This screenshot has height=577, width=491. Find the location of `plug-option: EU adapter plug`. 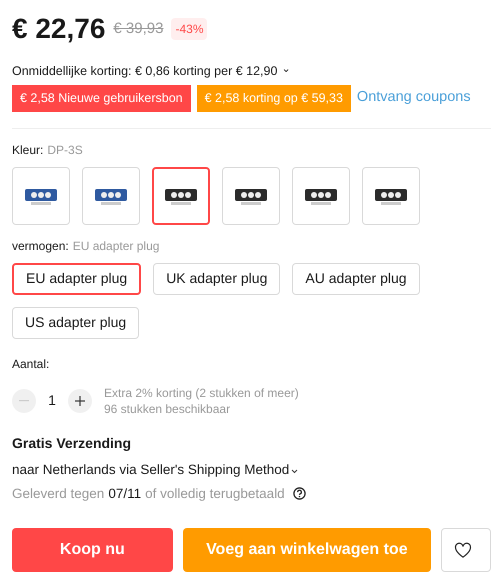

plug-option: EU adapter plug is located at coordinates (77, 278).